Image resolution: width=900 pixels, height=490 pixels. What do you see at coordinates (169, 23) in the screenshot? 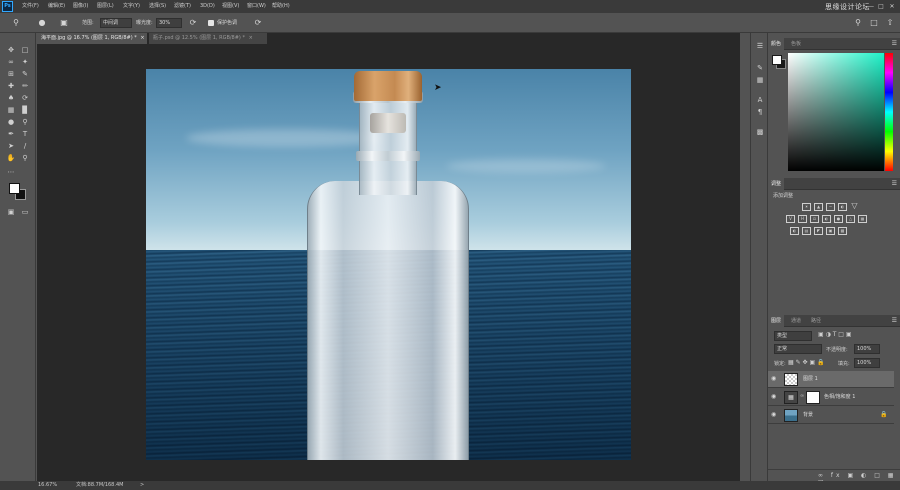
I see `exposure-input: 30%` at bounding box center [169, 23].